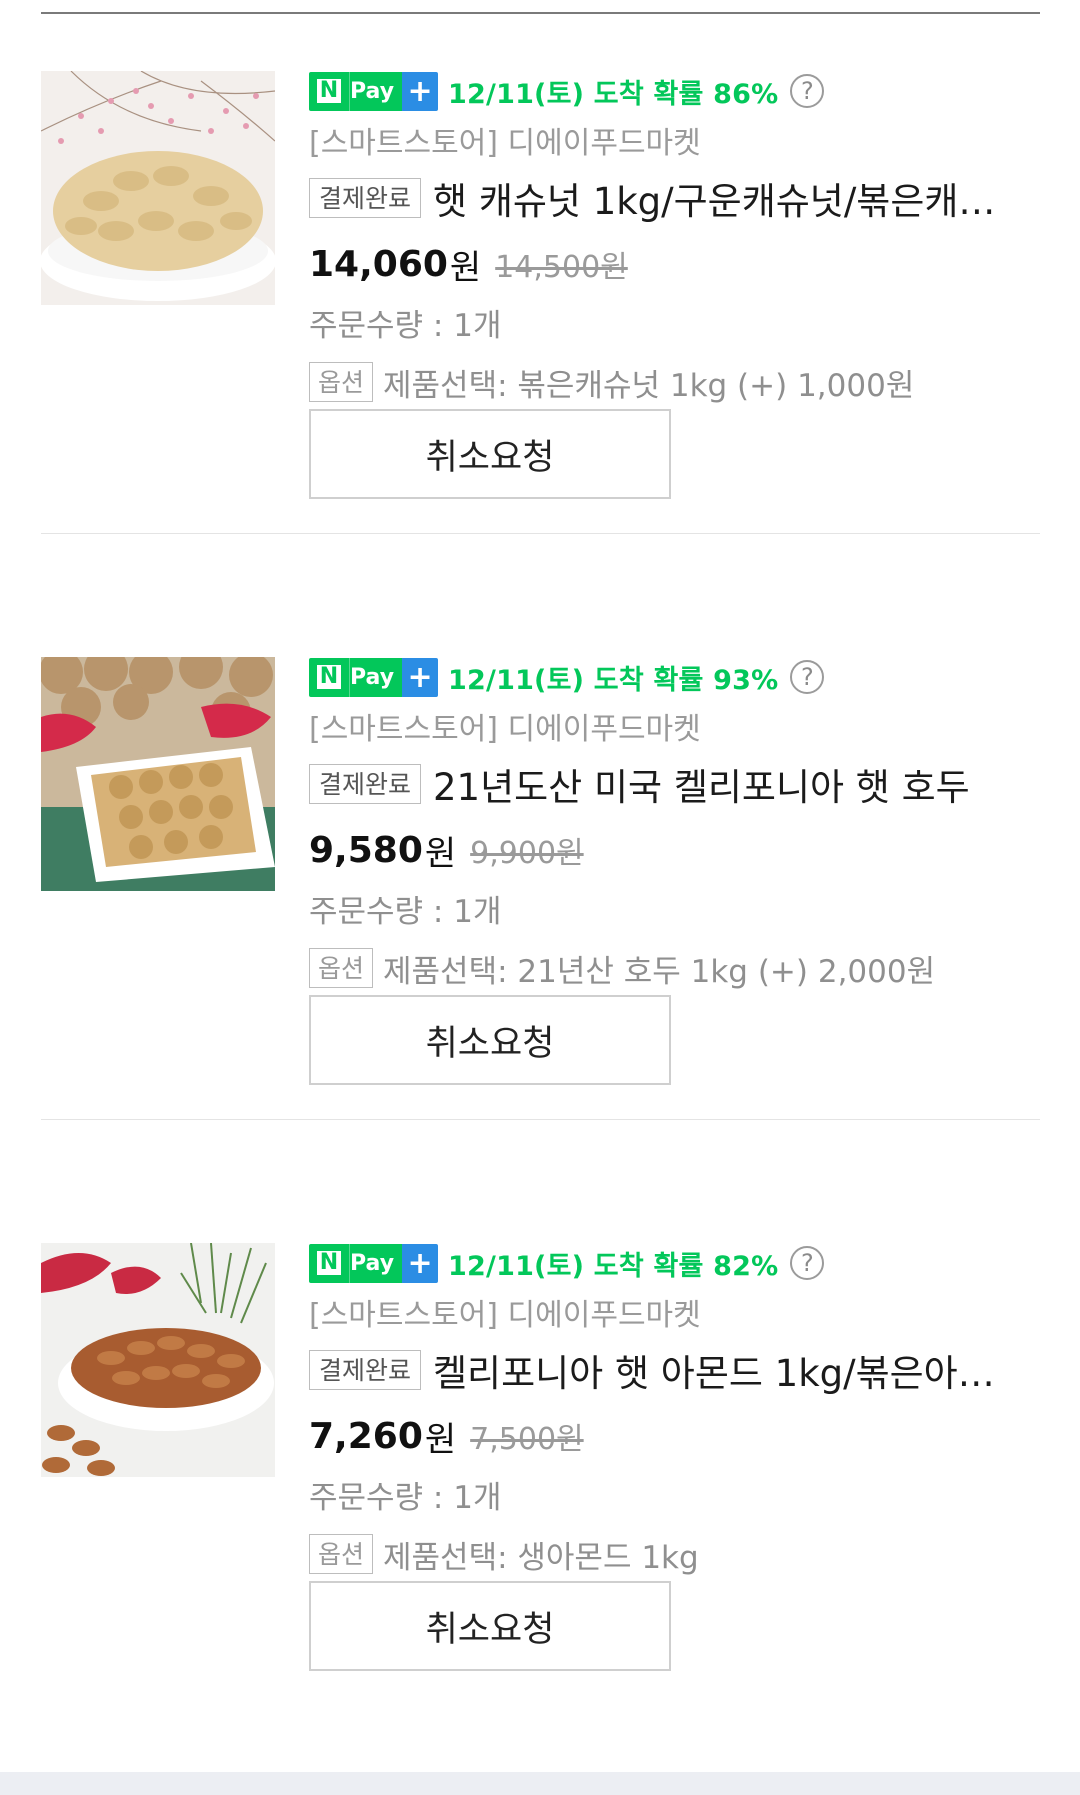  Describe the element at coordinates (674, 1436) in the screenshot. I see `price-row: 7,260 원 7,500원` at that location.